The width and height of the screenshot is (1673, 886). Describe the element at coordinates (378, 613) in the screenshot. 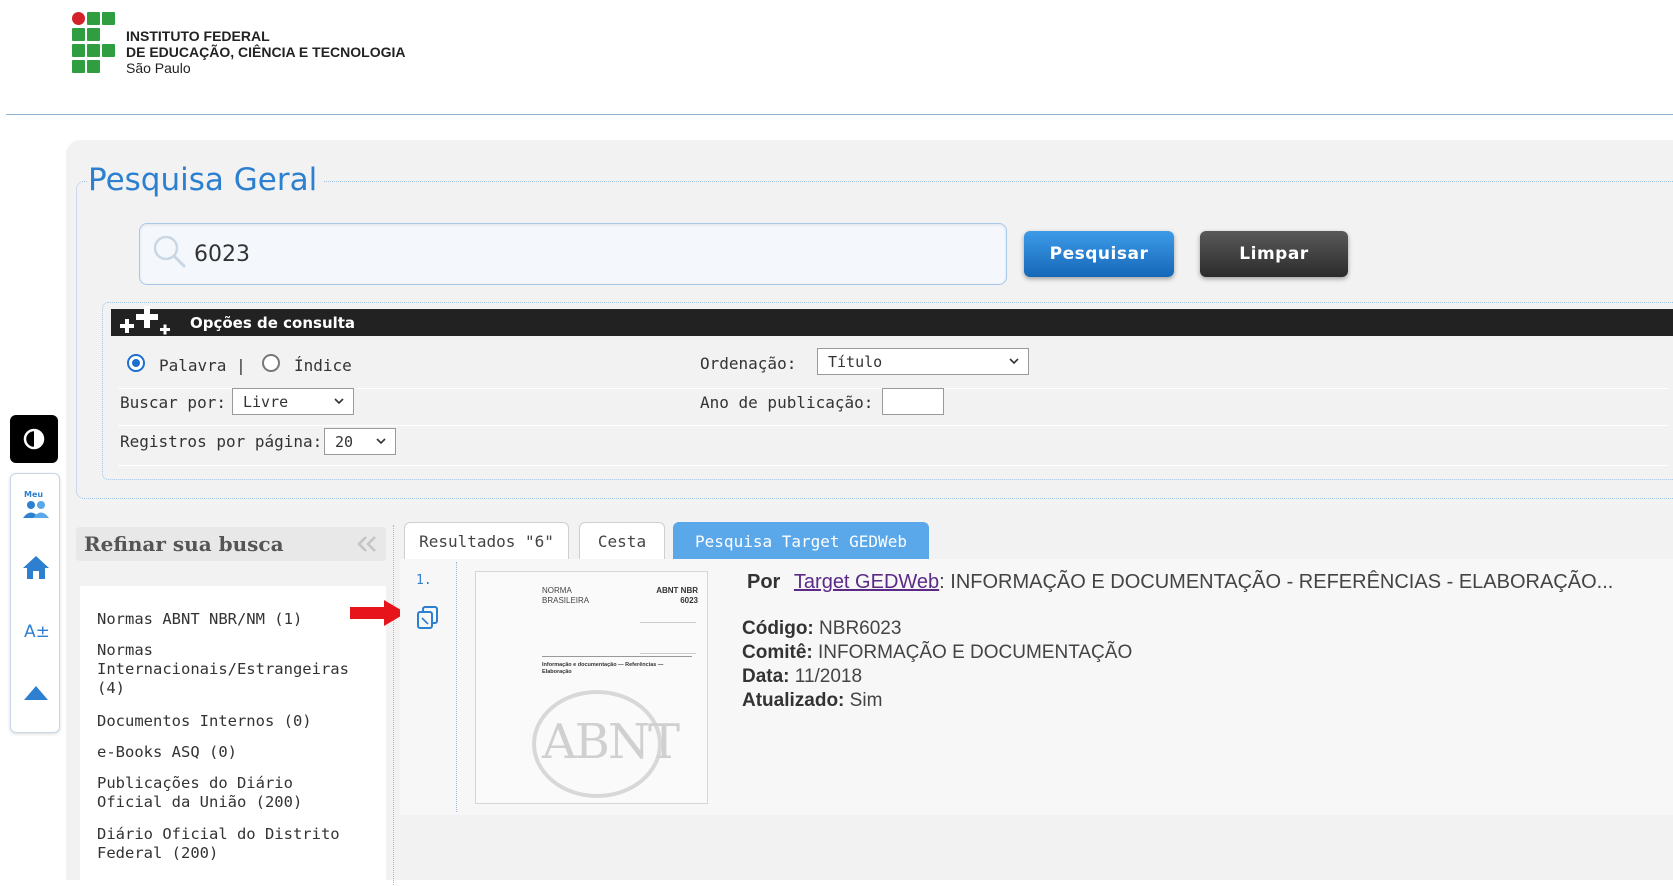

I see `annotation-arrow-icon` at that location.